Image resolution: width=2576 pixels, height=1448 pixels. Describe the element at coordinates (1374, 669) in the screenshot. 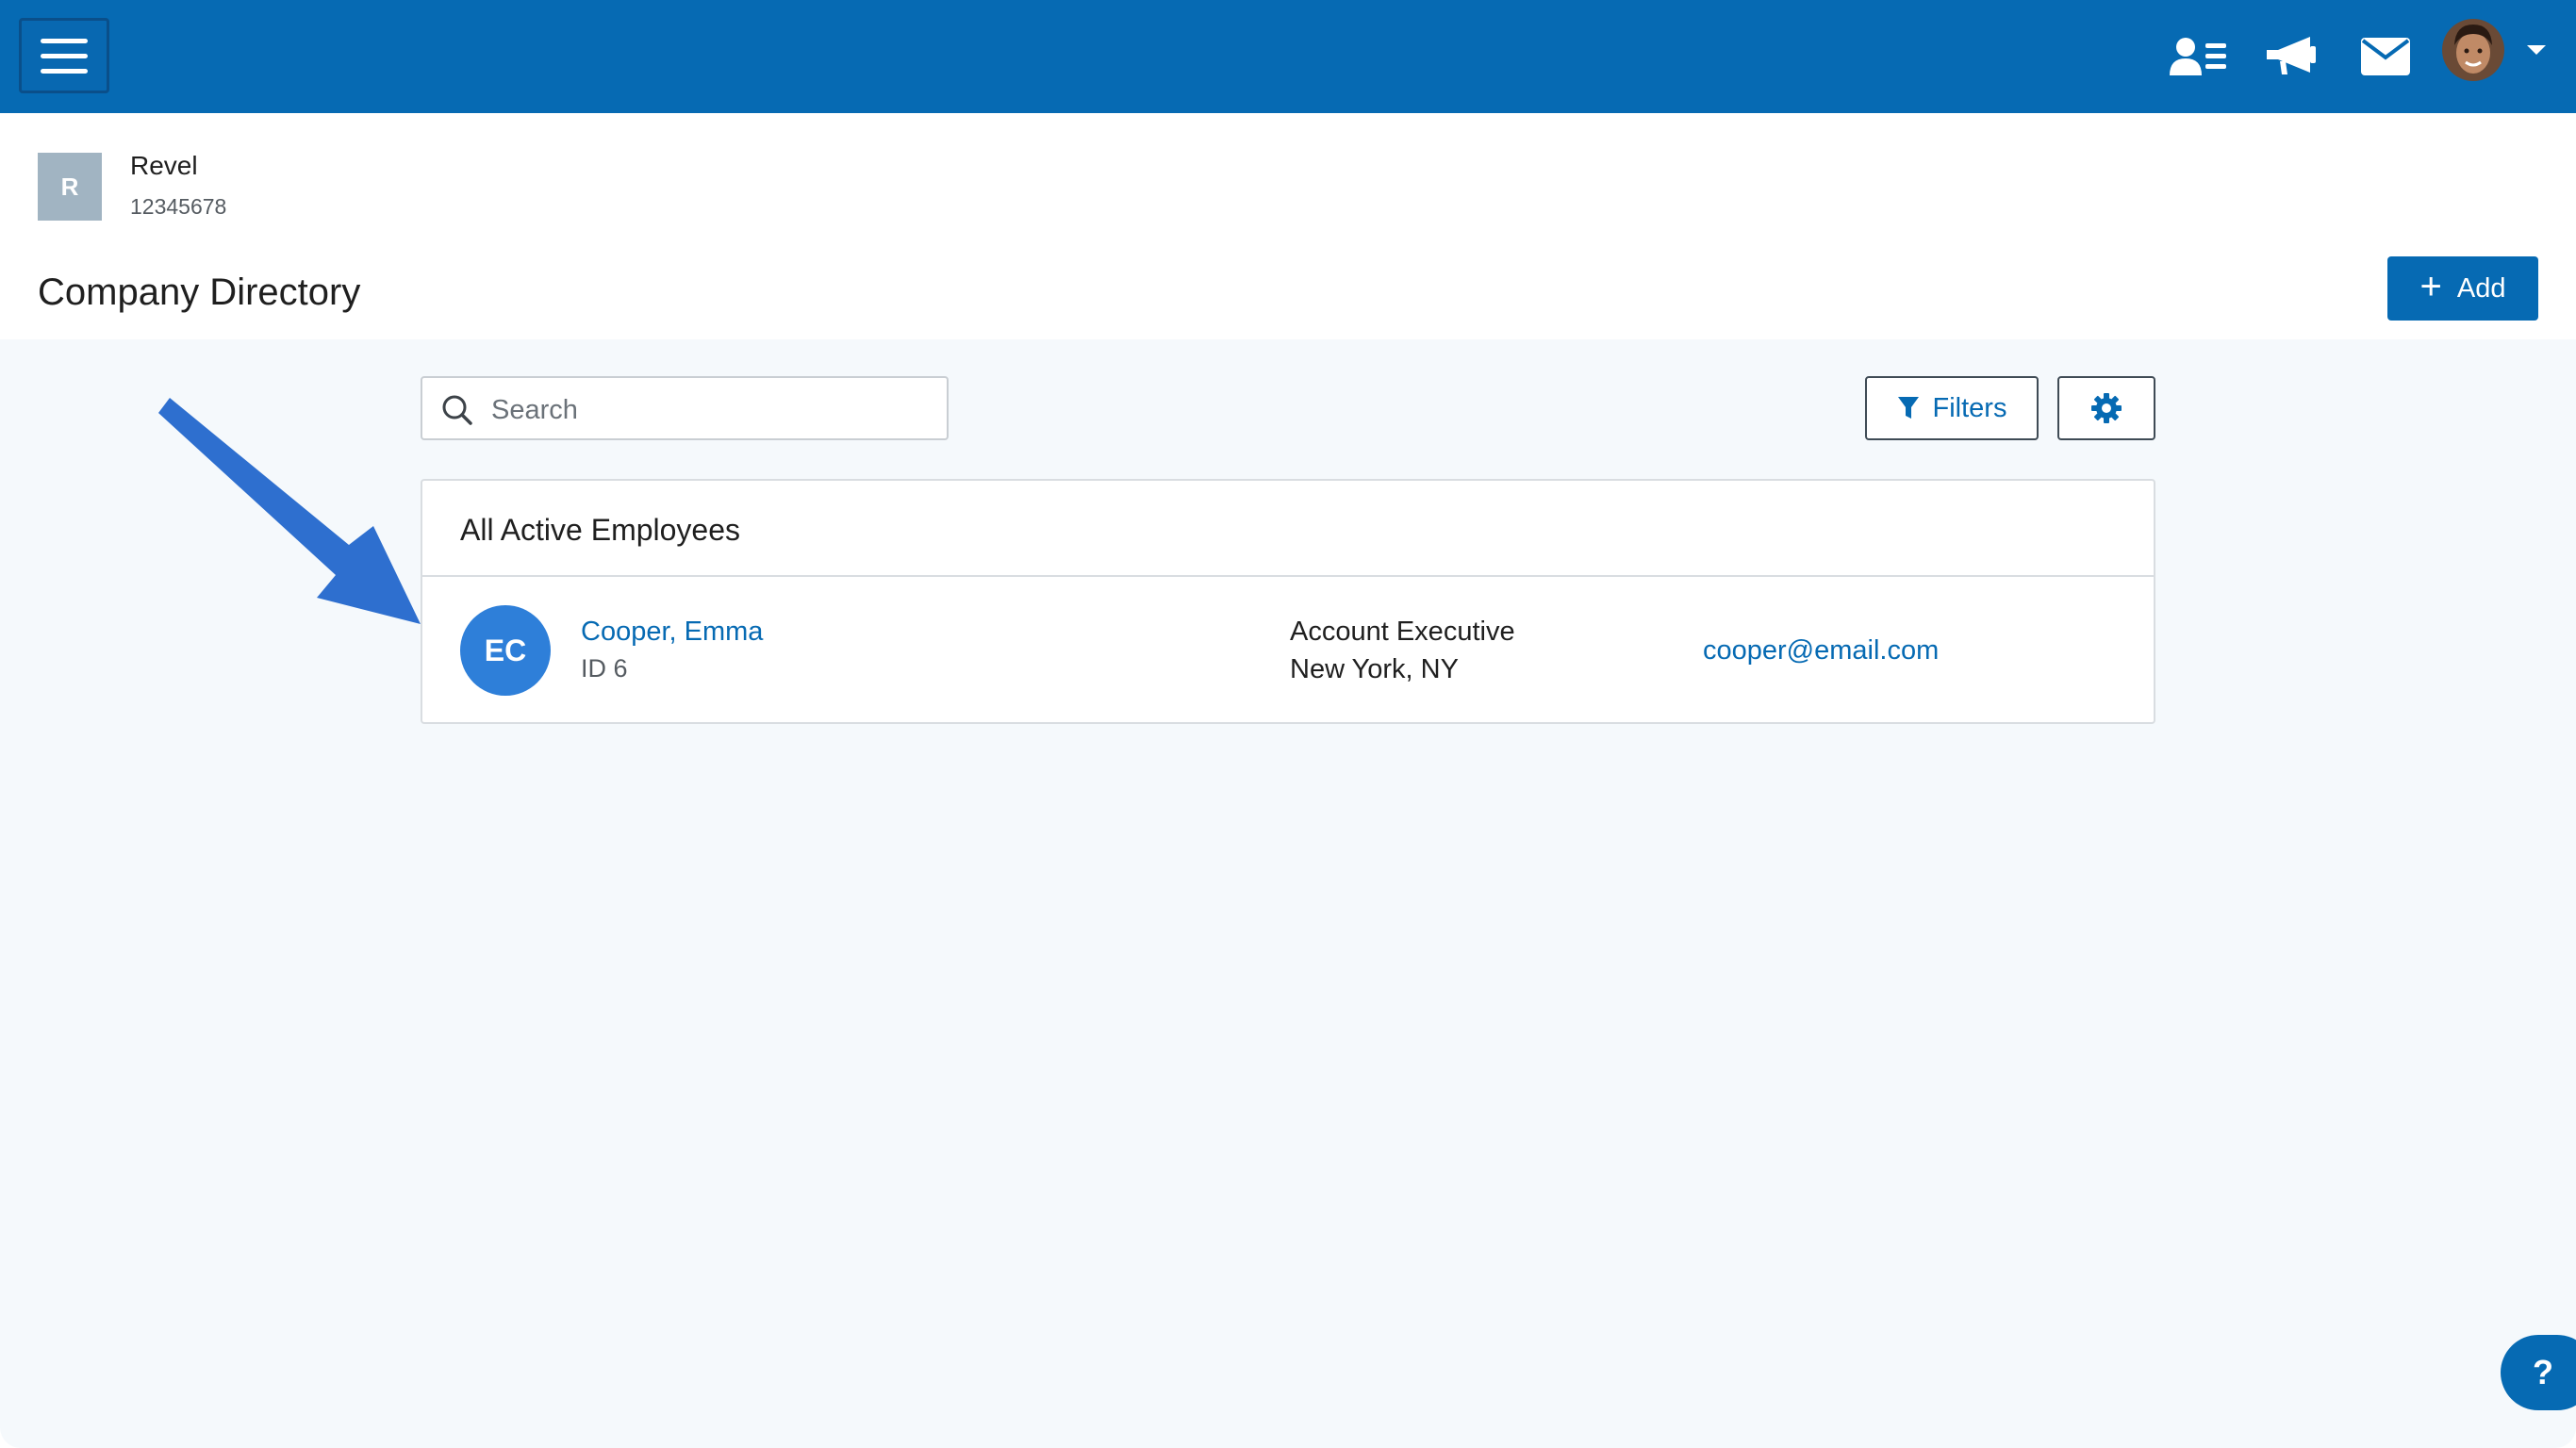

I see `employee-location: New York, NY` at that location.